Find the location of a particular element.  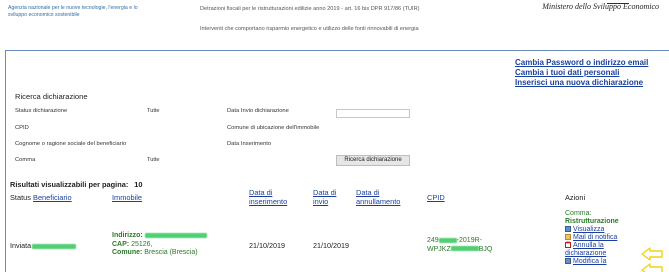

status-select: Tutte is located at coordinates (167, 111).